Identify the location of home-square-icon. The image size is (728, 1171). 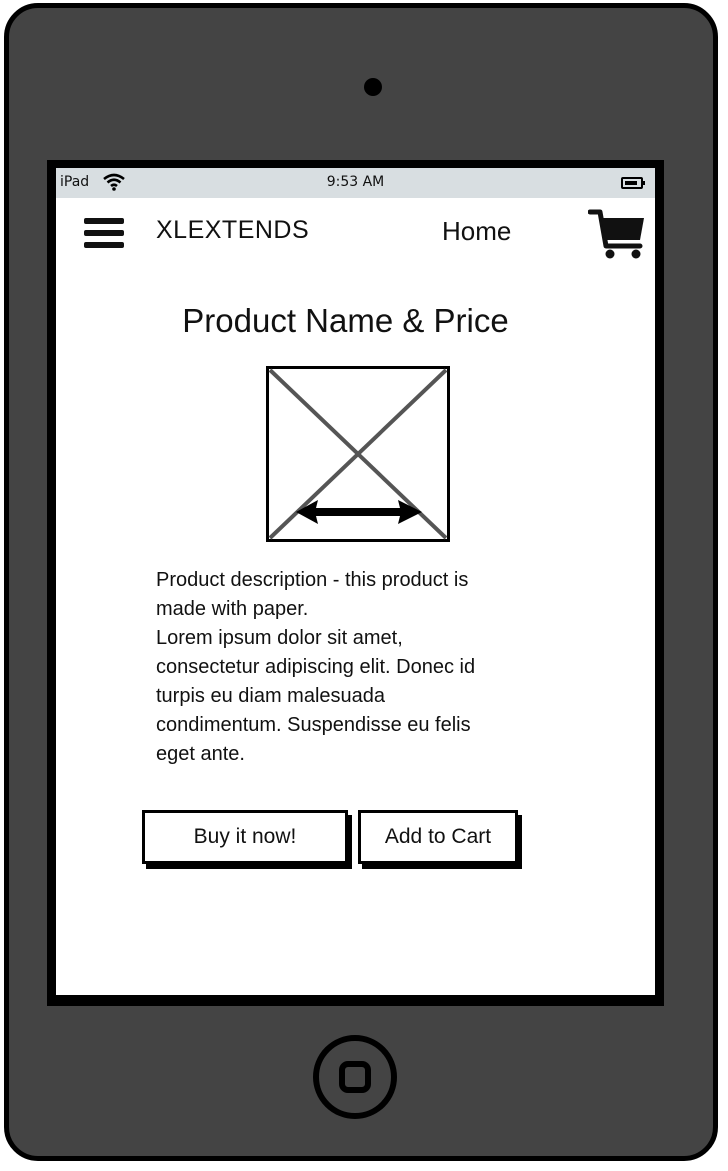
(355, 1077).